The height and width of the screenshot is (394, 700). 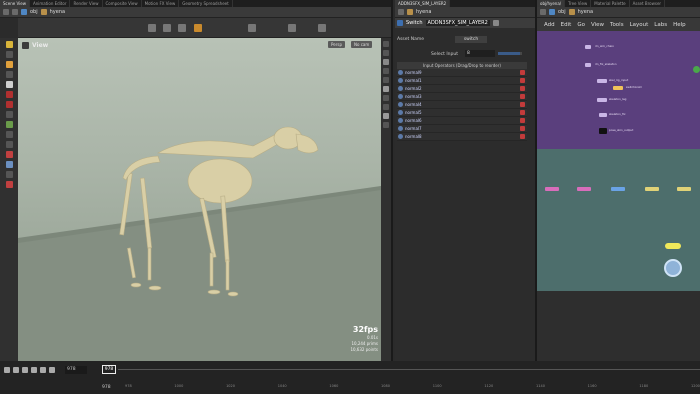 I want to click on lighting-icon, so click(x=386, y=62).